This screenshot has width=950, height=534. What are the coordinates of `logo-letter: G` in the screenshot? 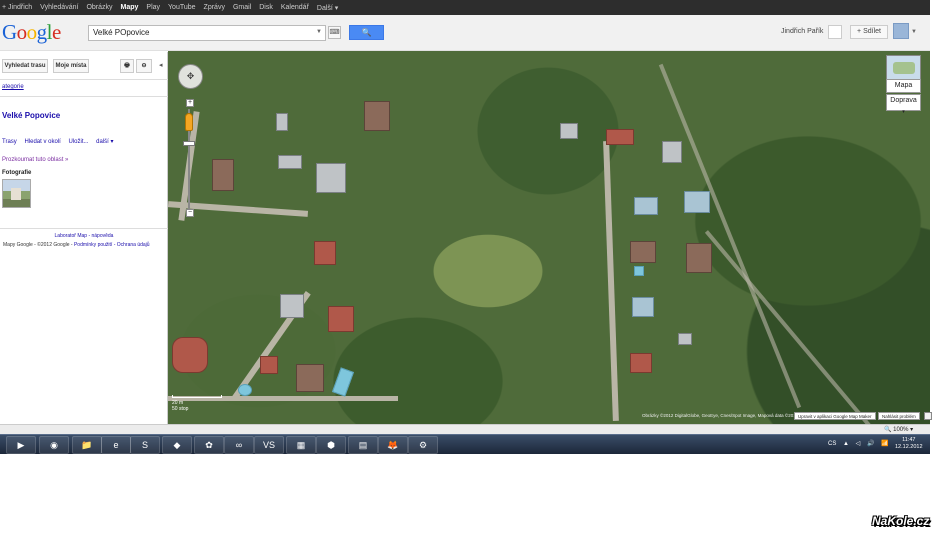 It's located at (9, 32).